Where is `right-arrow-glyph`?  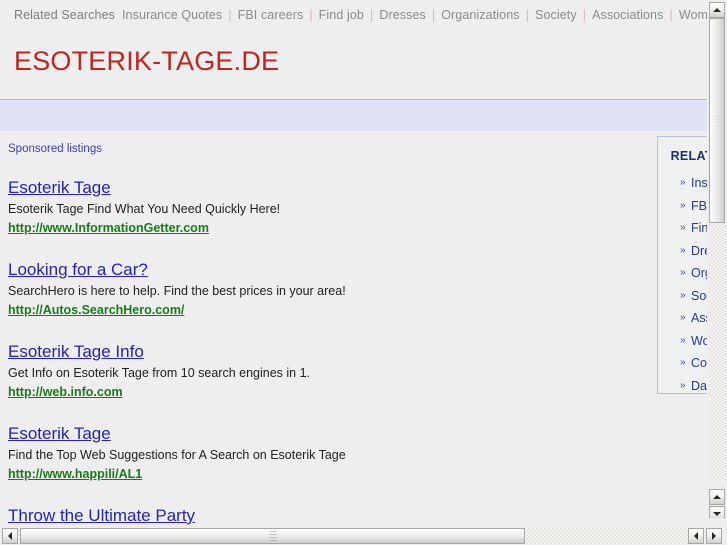
right-arrow-glyph is located at coordinates (714, 536).